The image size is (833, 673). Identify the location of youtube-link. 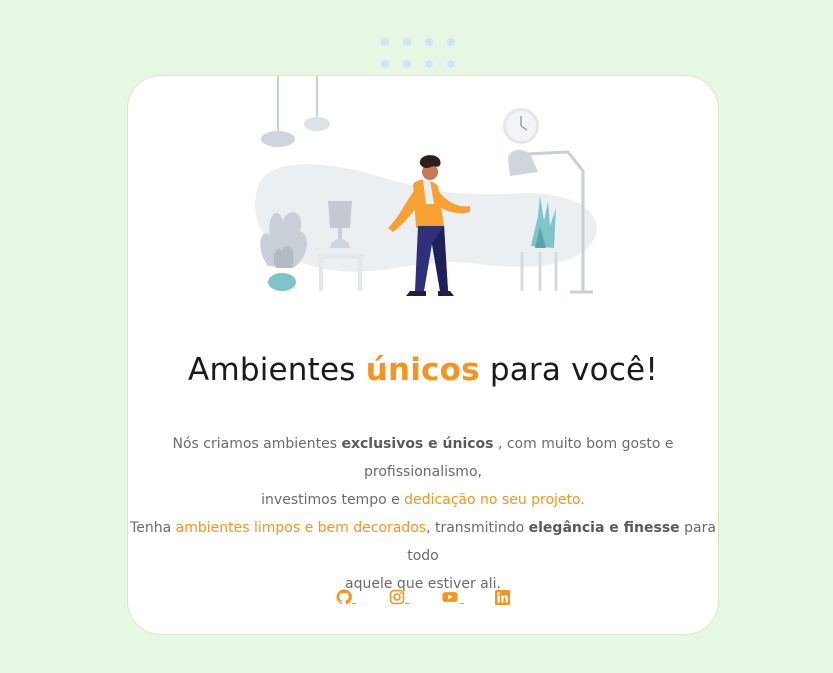
(452, 596).